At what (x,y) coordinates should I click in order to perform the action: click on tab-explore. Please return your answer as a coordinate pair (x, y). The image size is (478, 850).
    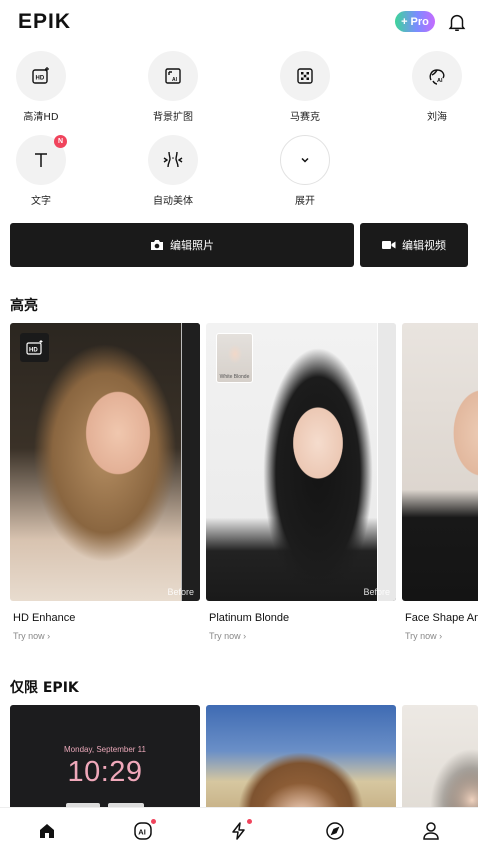
    Looking at the image, I should click on (335, 831).